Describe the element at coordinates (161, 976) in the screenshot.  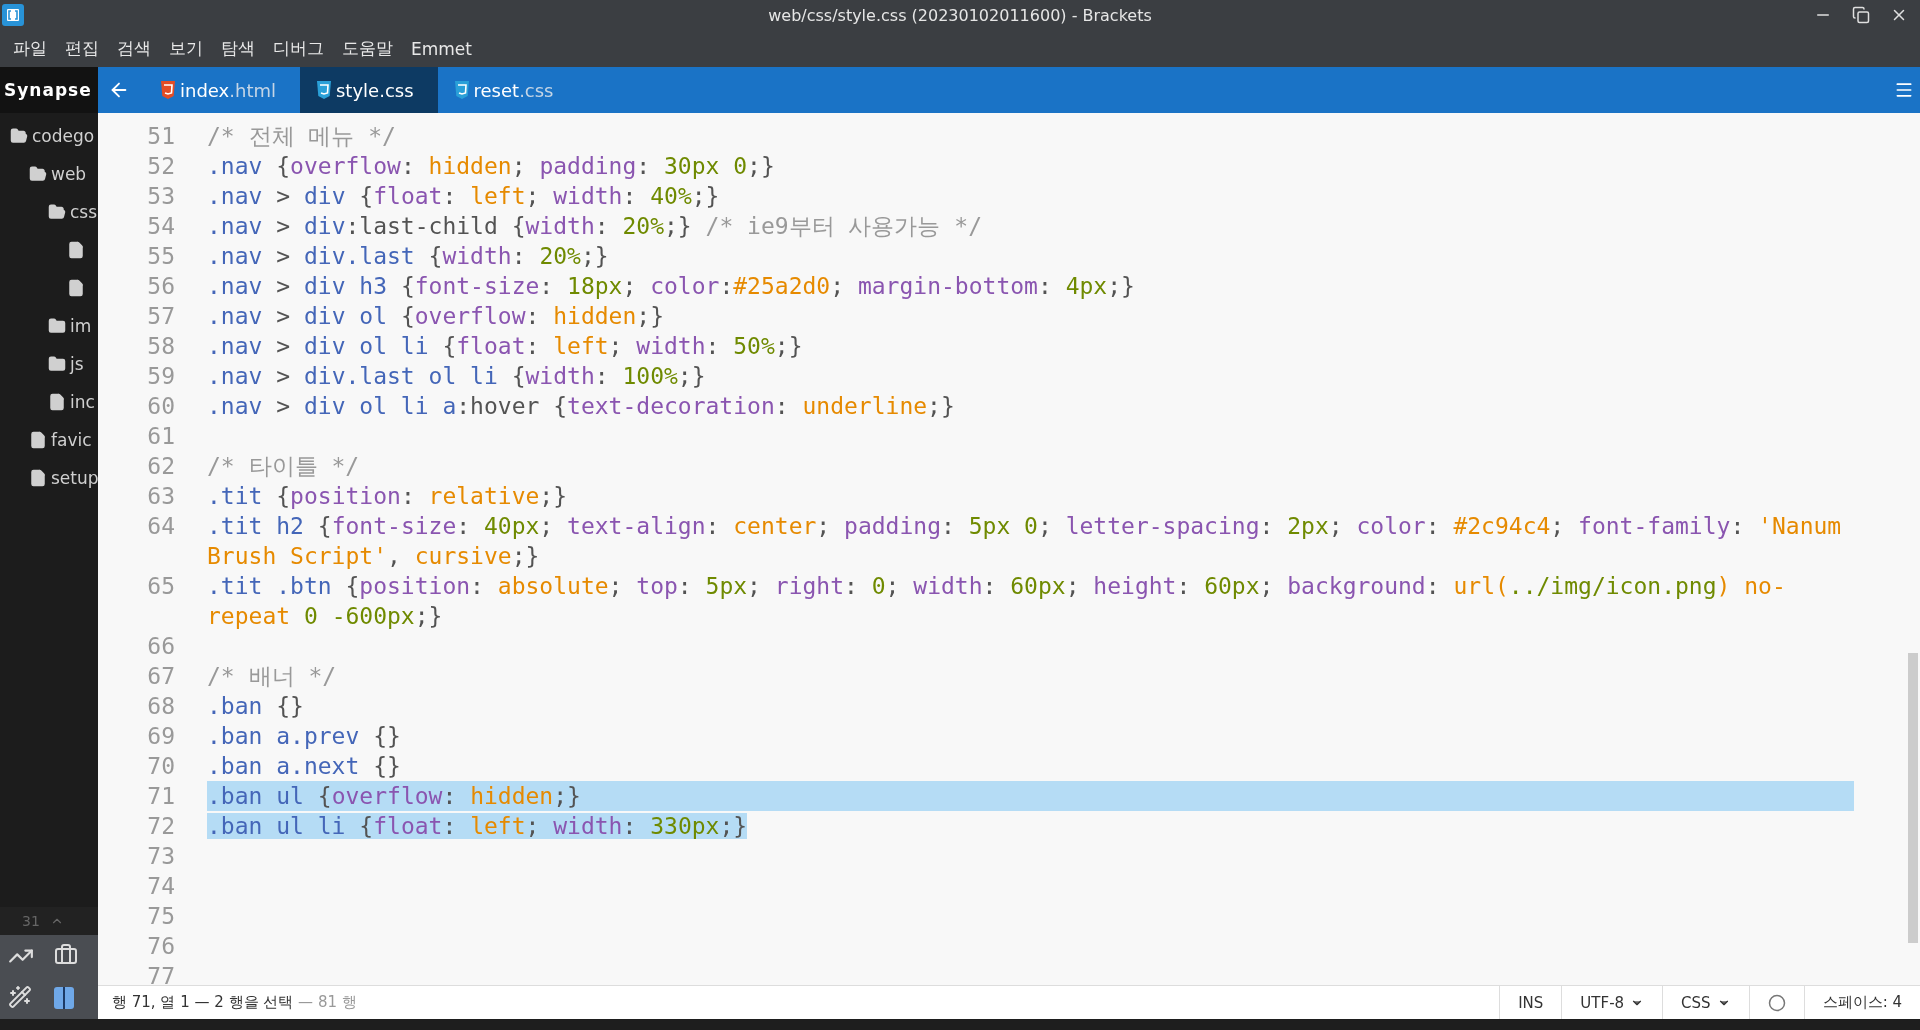
I see `line-number: 77` at that location.